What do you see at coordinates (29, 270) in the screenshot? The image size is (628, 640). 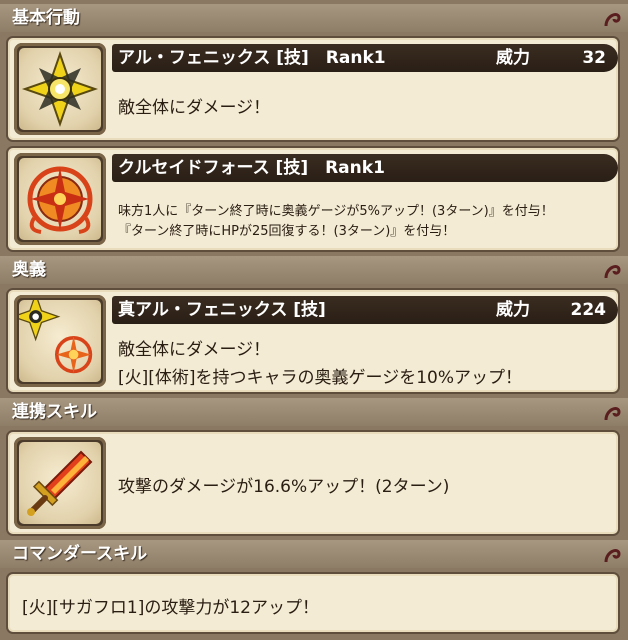 I see `section-title-ougi: 奥義` at bounding box center [29, 270].